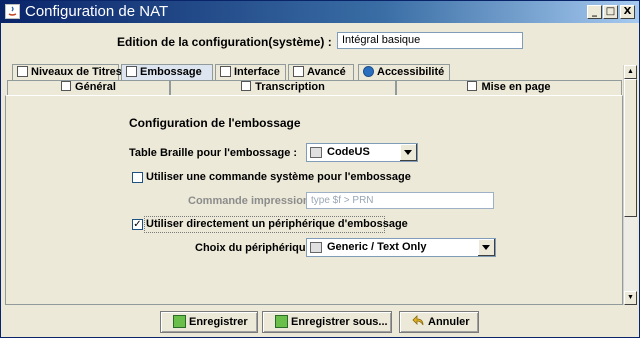  I want to click on java-app-icon, so click(12, 11).